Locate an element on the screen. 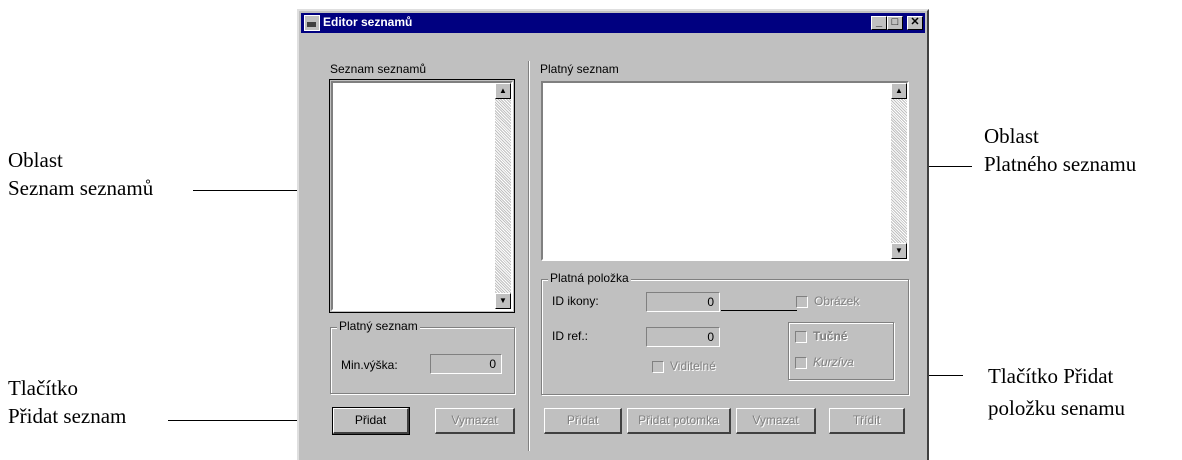  current-list-scrollbar: ▲ ▼ is located at coordinates (899, 171).